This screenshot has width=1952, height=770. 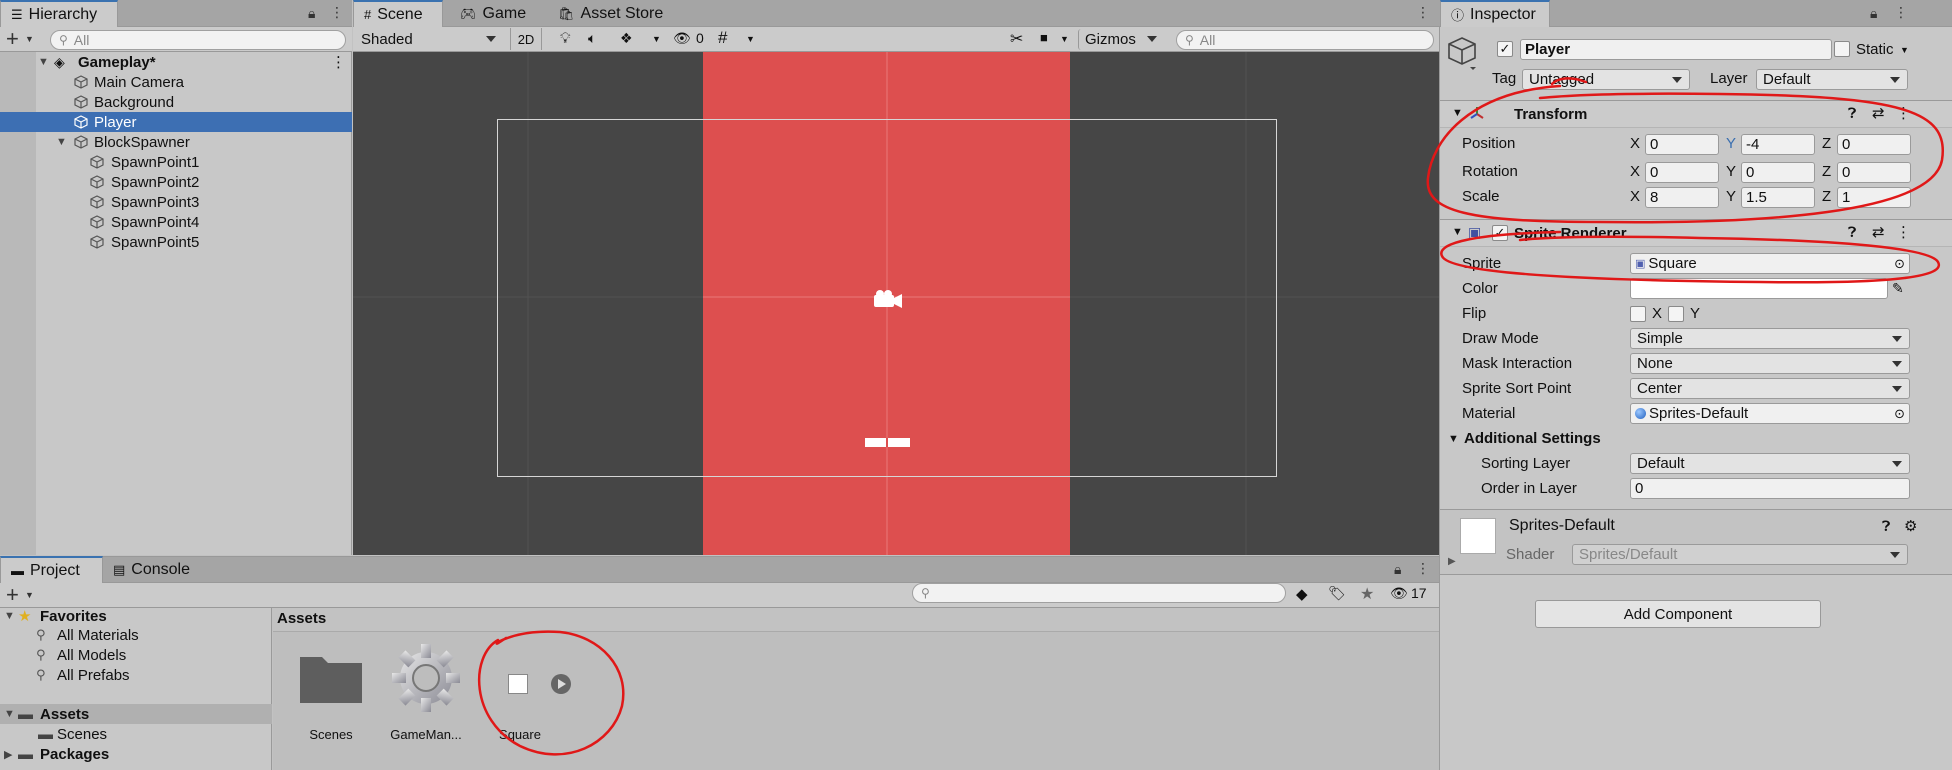 What do you see at coordinates (176, 162) in the screenshot?
I see `hierarchy-item: SpawnPoint1` at bounding box center [176, 162].